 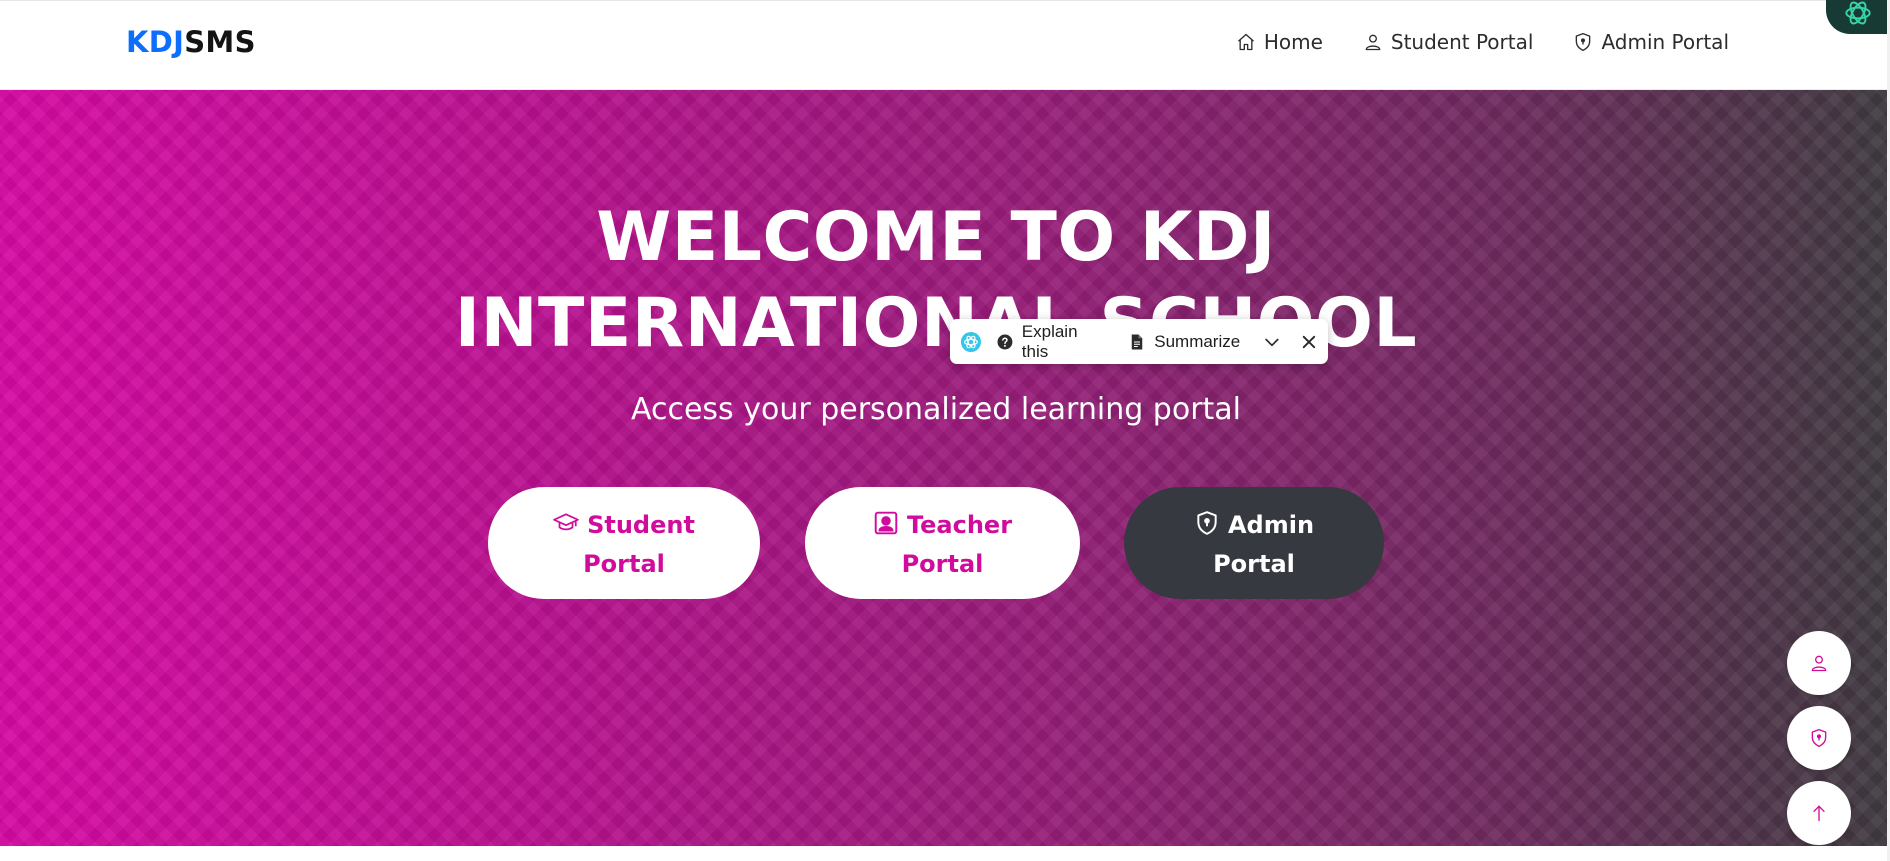 What do you see at coordinates (936, 409) in the screenshot?
I see `hero-subtitle: Access your personalized learning portal` at bounding box center [936, 409].